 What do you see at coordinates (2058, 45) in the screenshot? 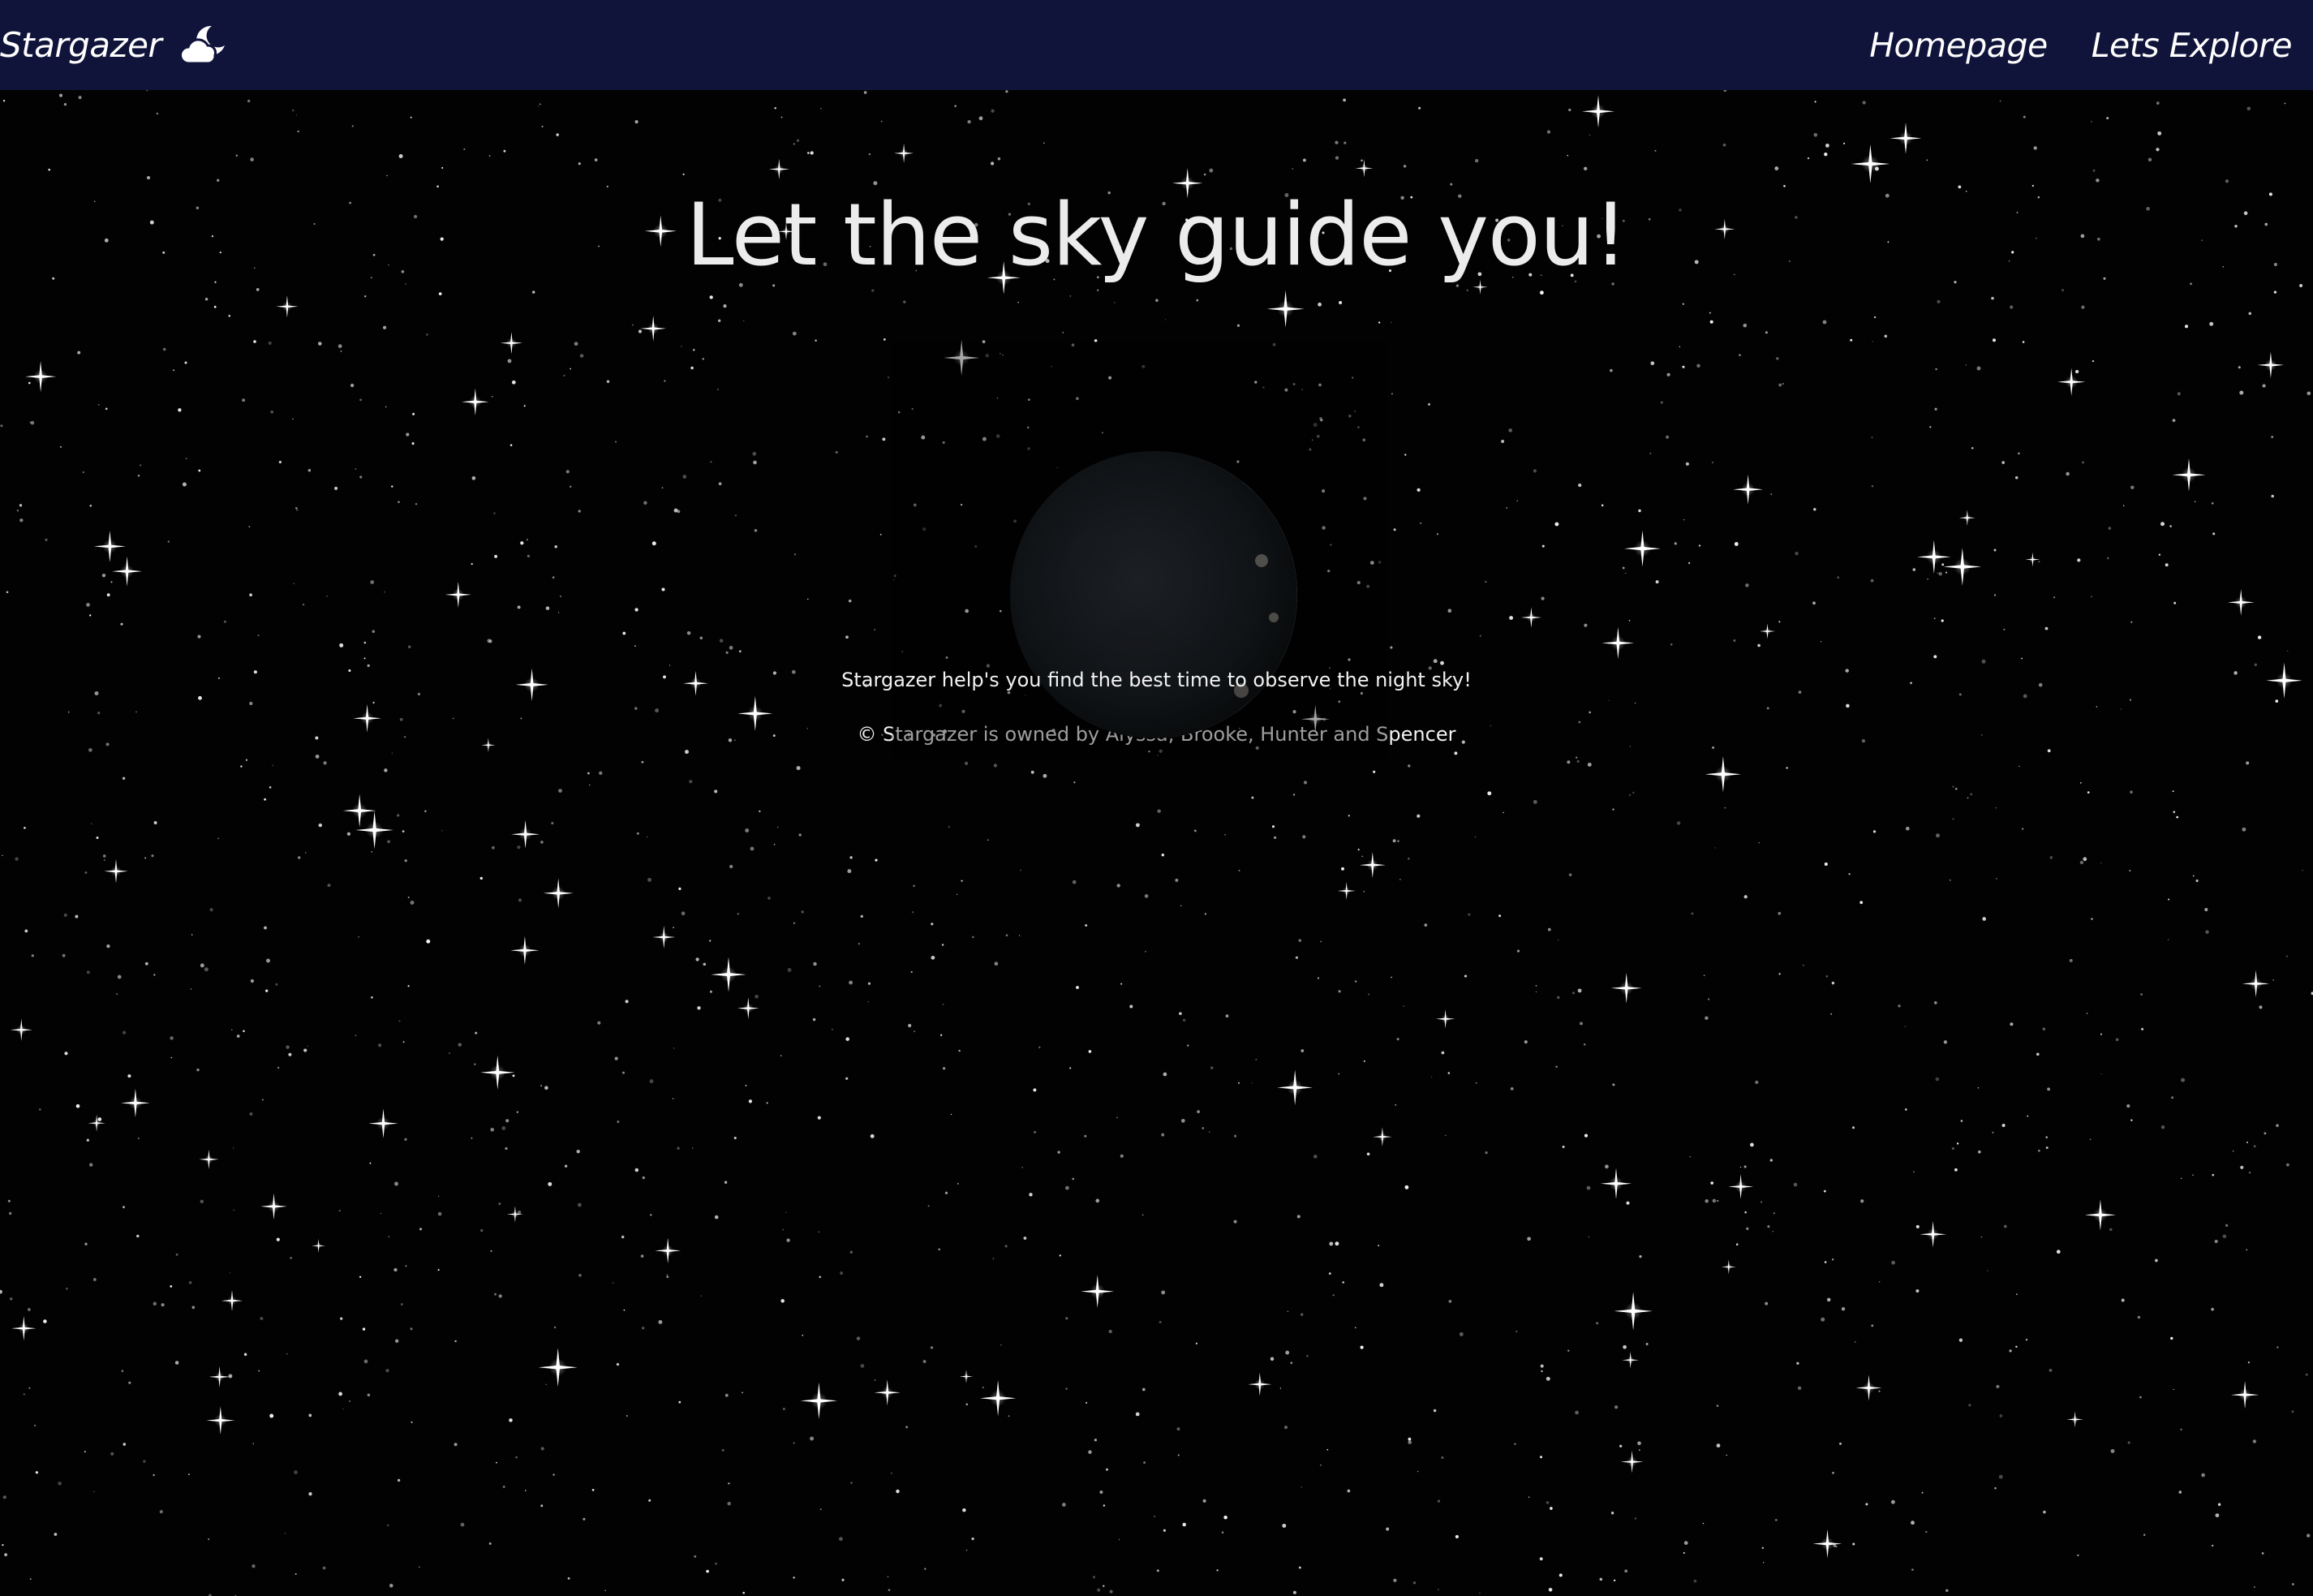
I see `nav-links: Homepage Lets Explore` at bounding box center [2058, 45].